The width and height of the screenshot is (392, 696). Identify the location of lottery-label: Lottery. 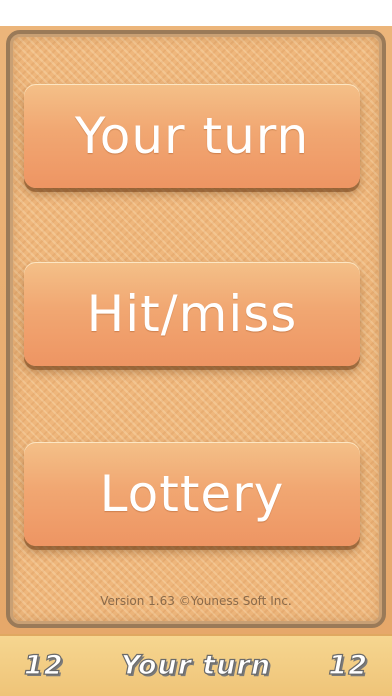
(192, 494).